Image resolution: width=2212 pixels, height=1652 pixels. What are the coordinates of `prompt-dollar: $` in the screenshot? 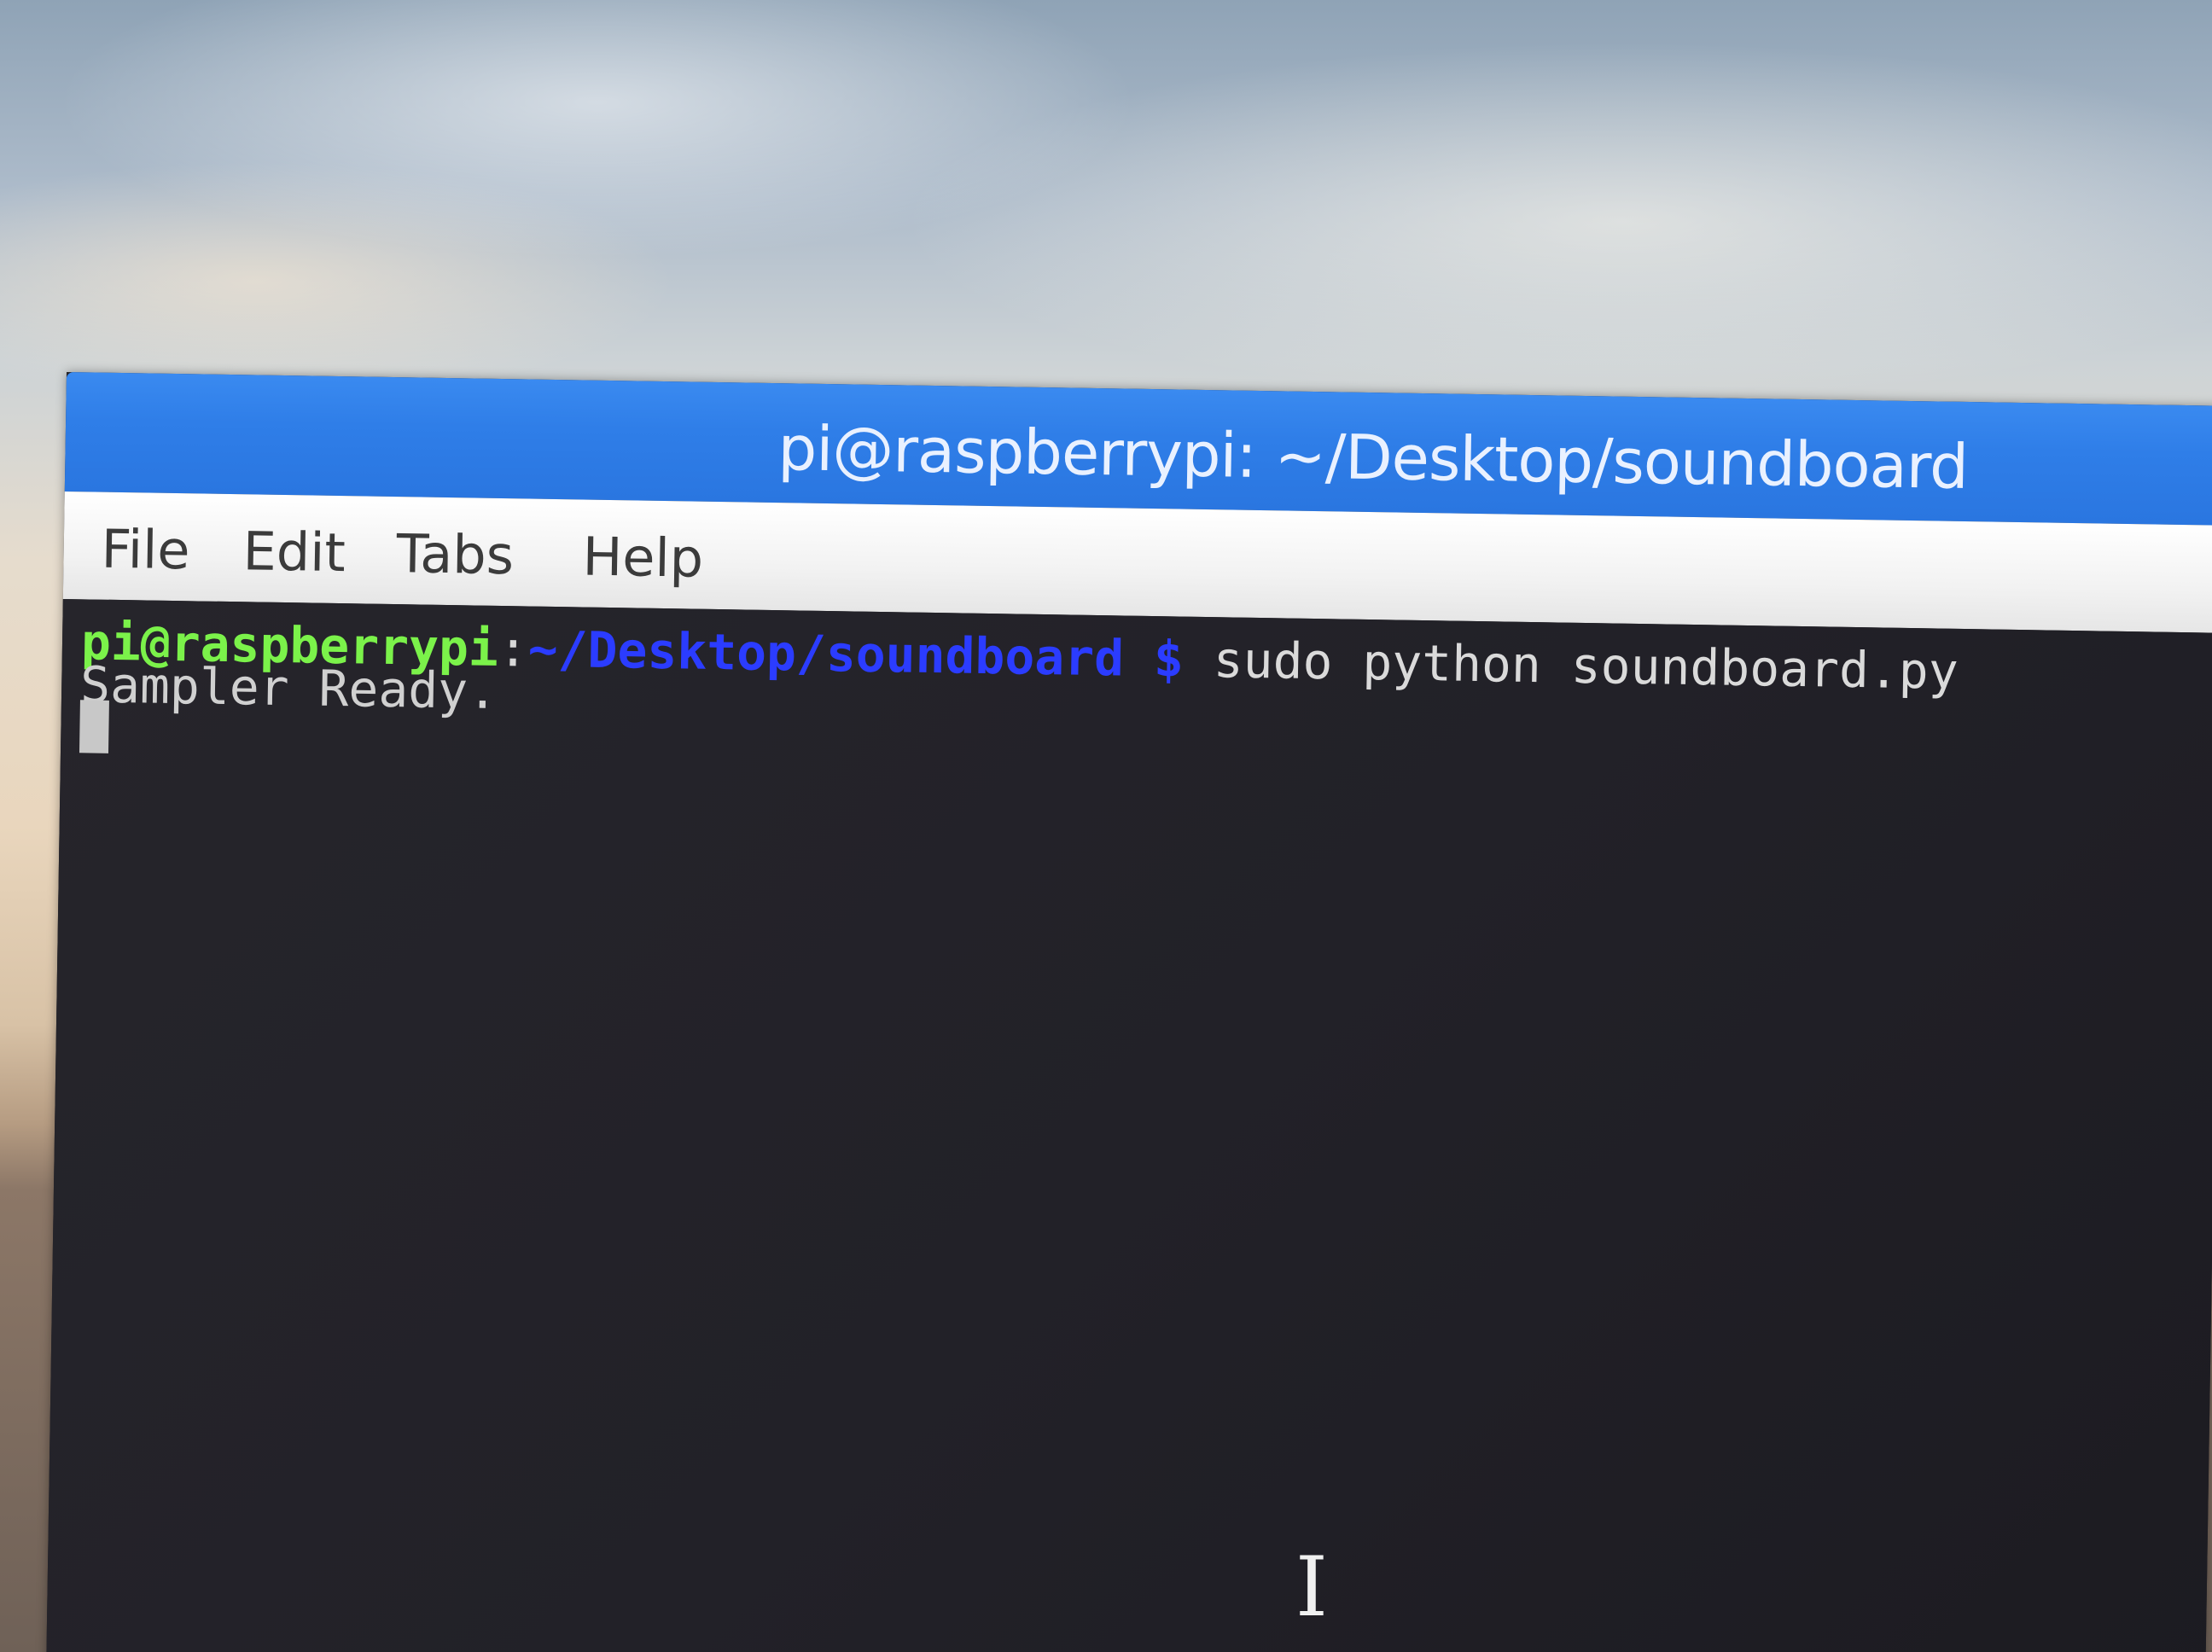 It's located at (1169, 659).